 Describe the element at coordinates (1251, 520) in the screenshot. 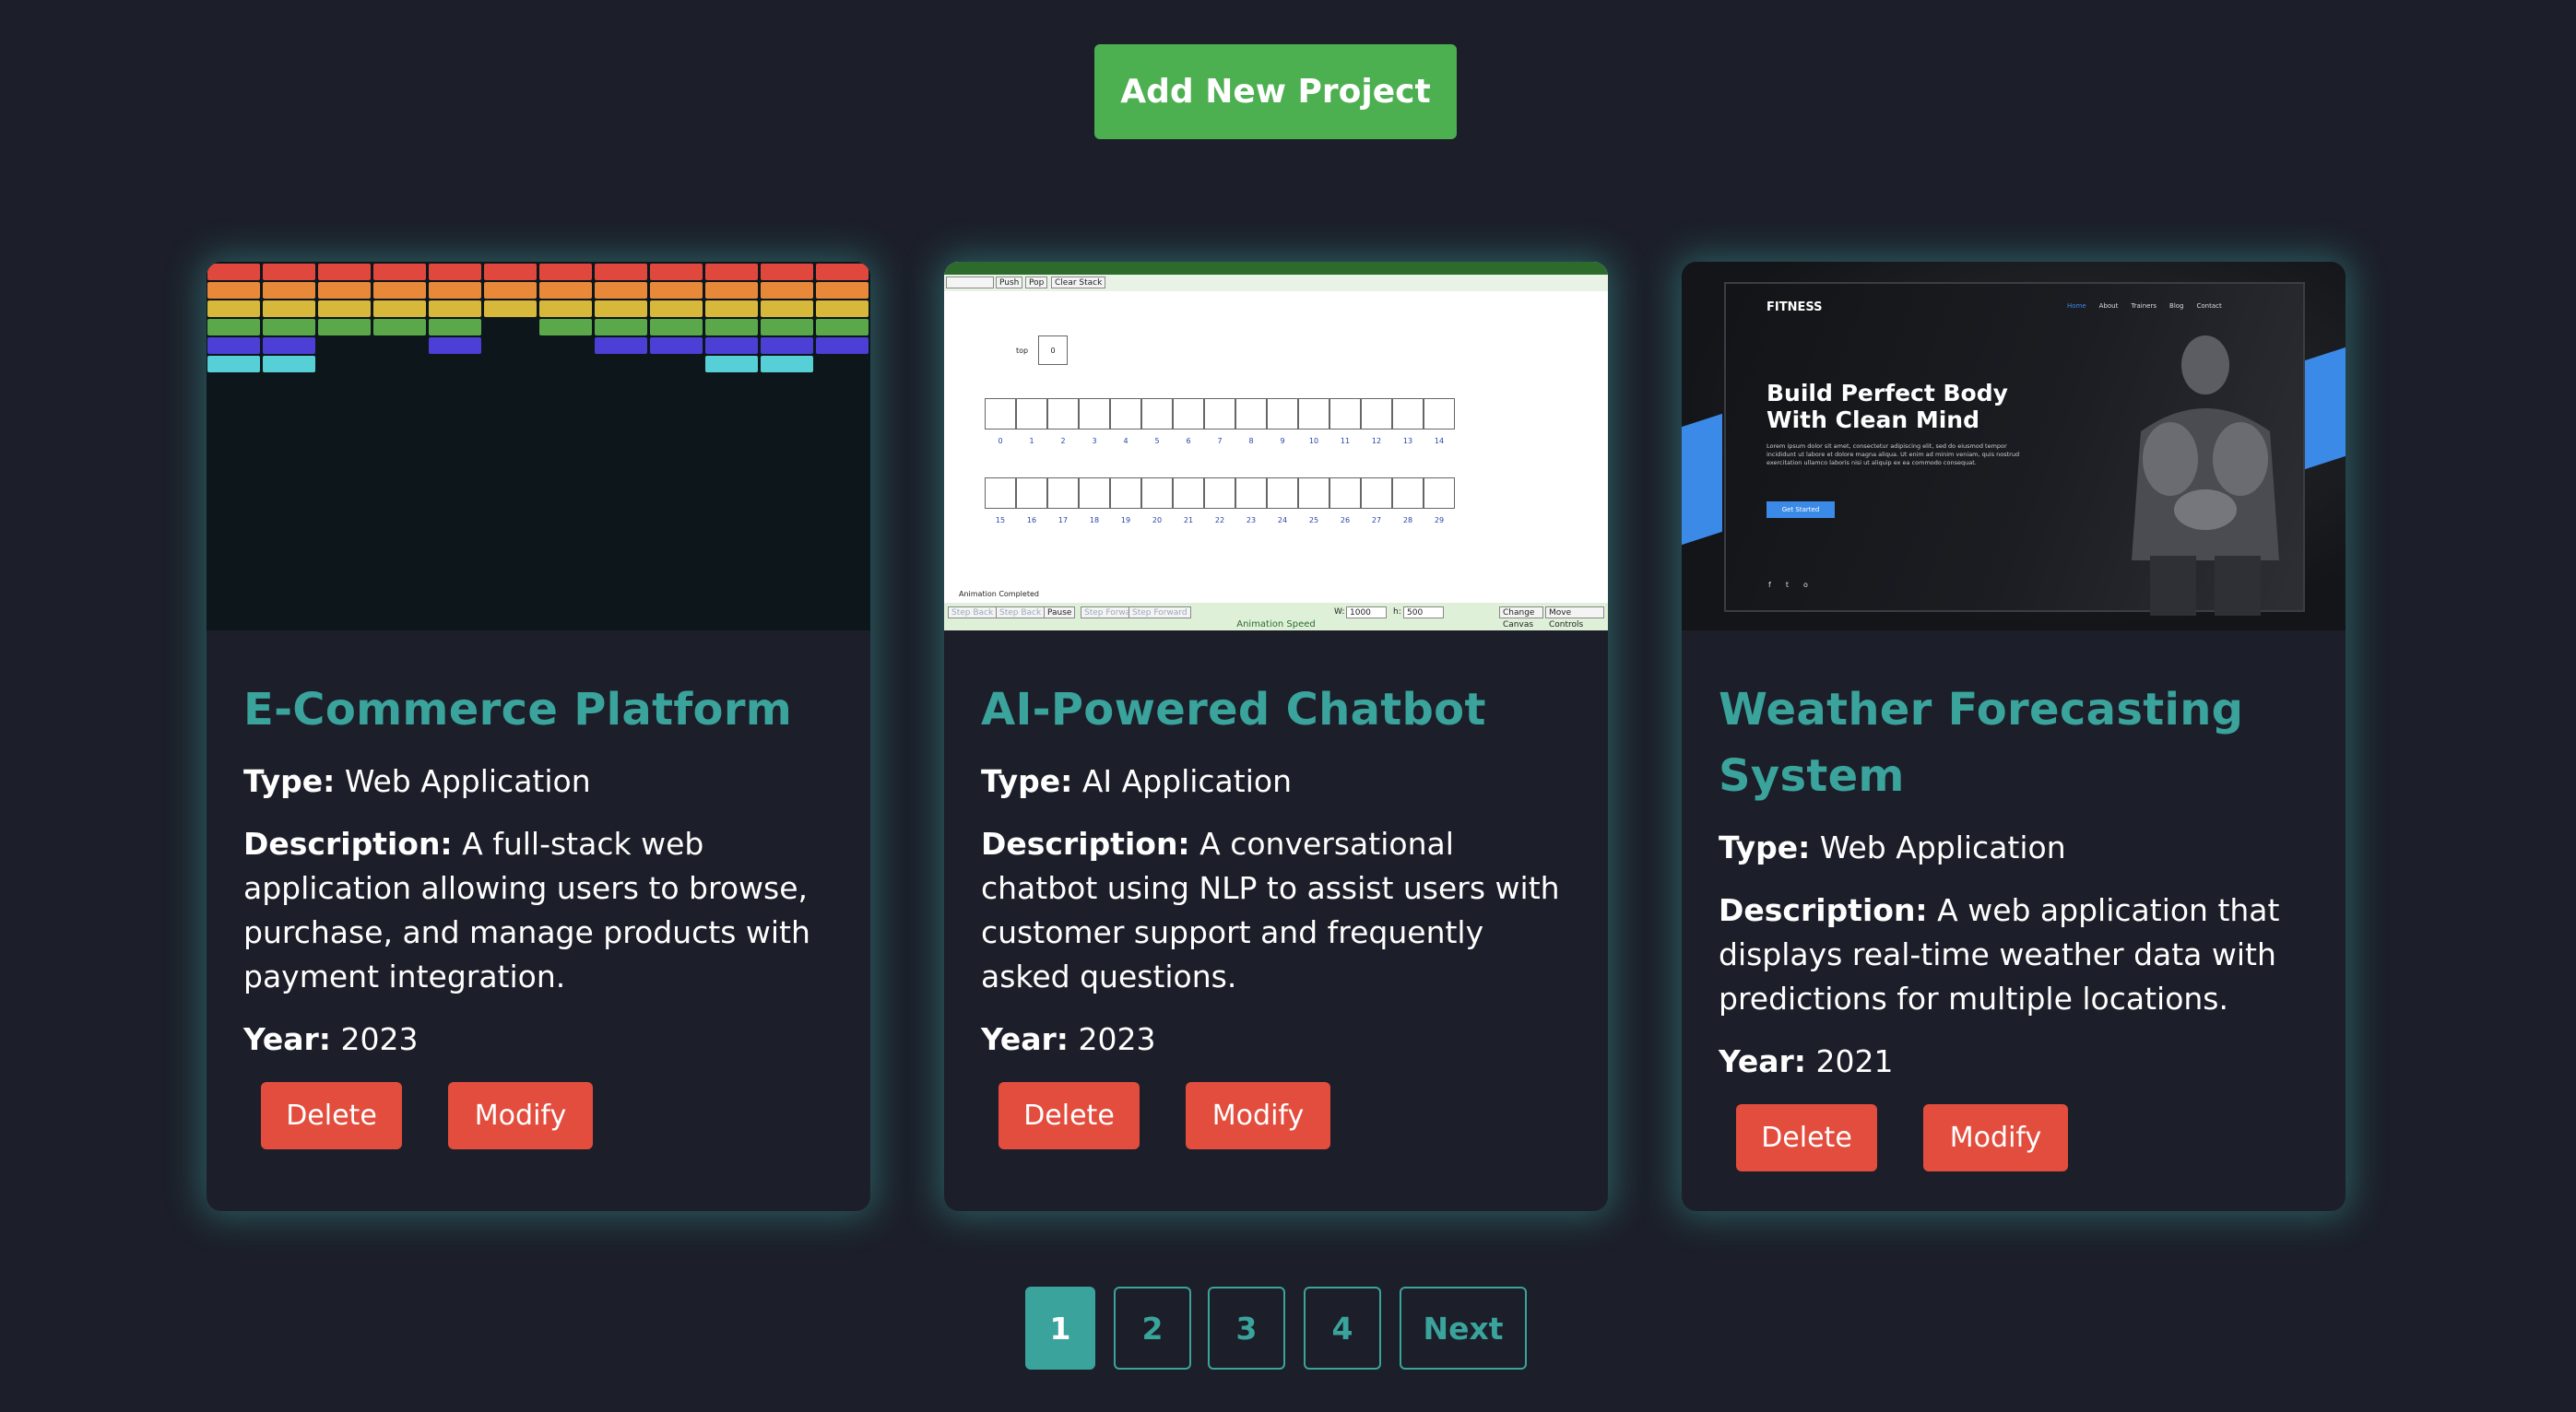

I see `stack-index-label: 23` at that location.